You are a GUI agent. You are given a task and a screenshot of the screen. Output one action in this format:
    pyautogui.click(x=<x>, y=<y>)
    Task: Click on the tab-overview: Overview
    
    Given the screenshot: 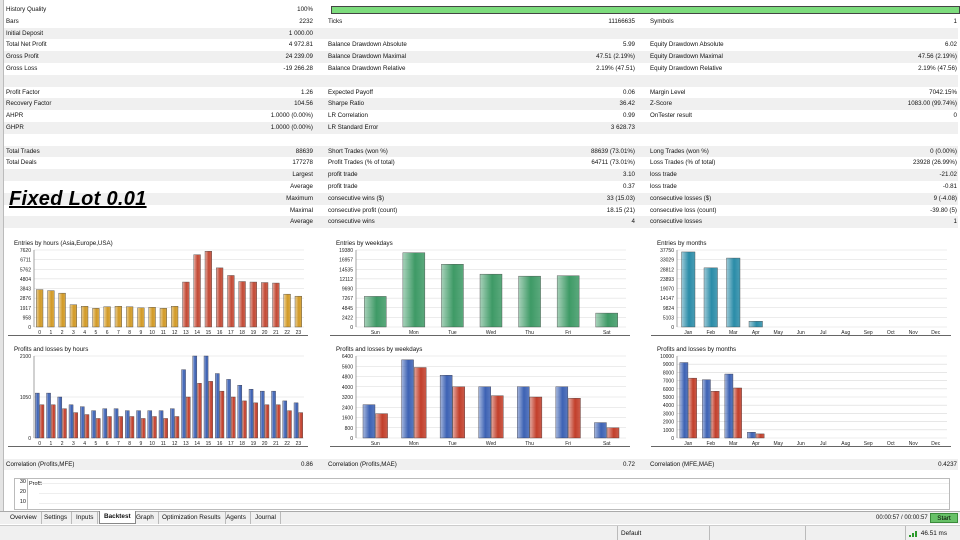 What is the action you would take?
    pyautogui.click(x=24, y=518)
    